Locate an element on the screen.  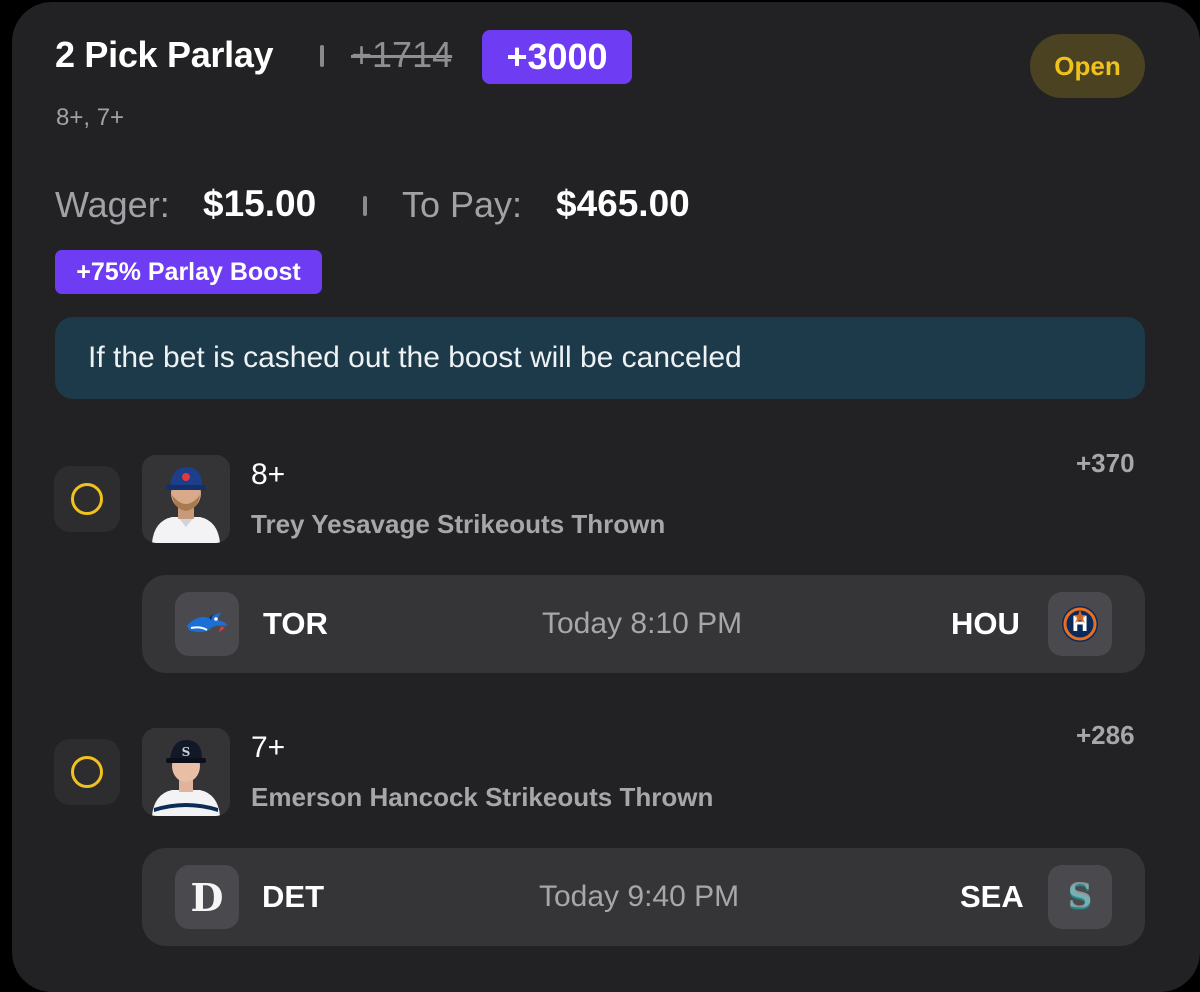
status-badge: Open is located at coordinates (1087, 66).